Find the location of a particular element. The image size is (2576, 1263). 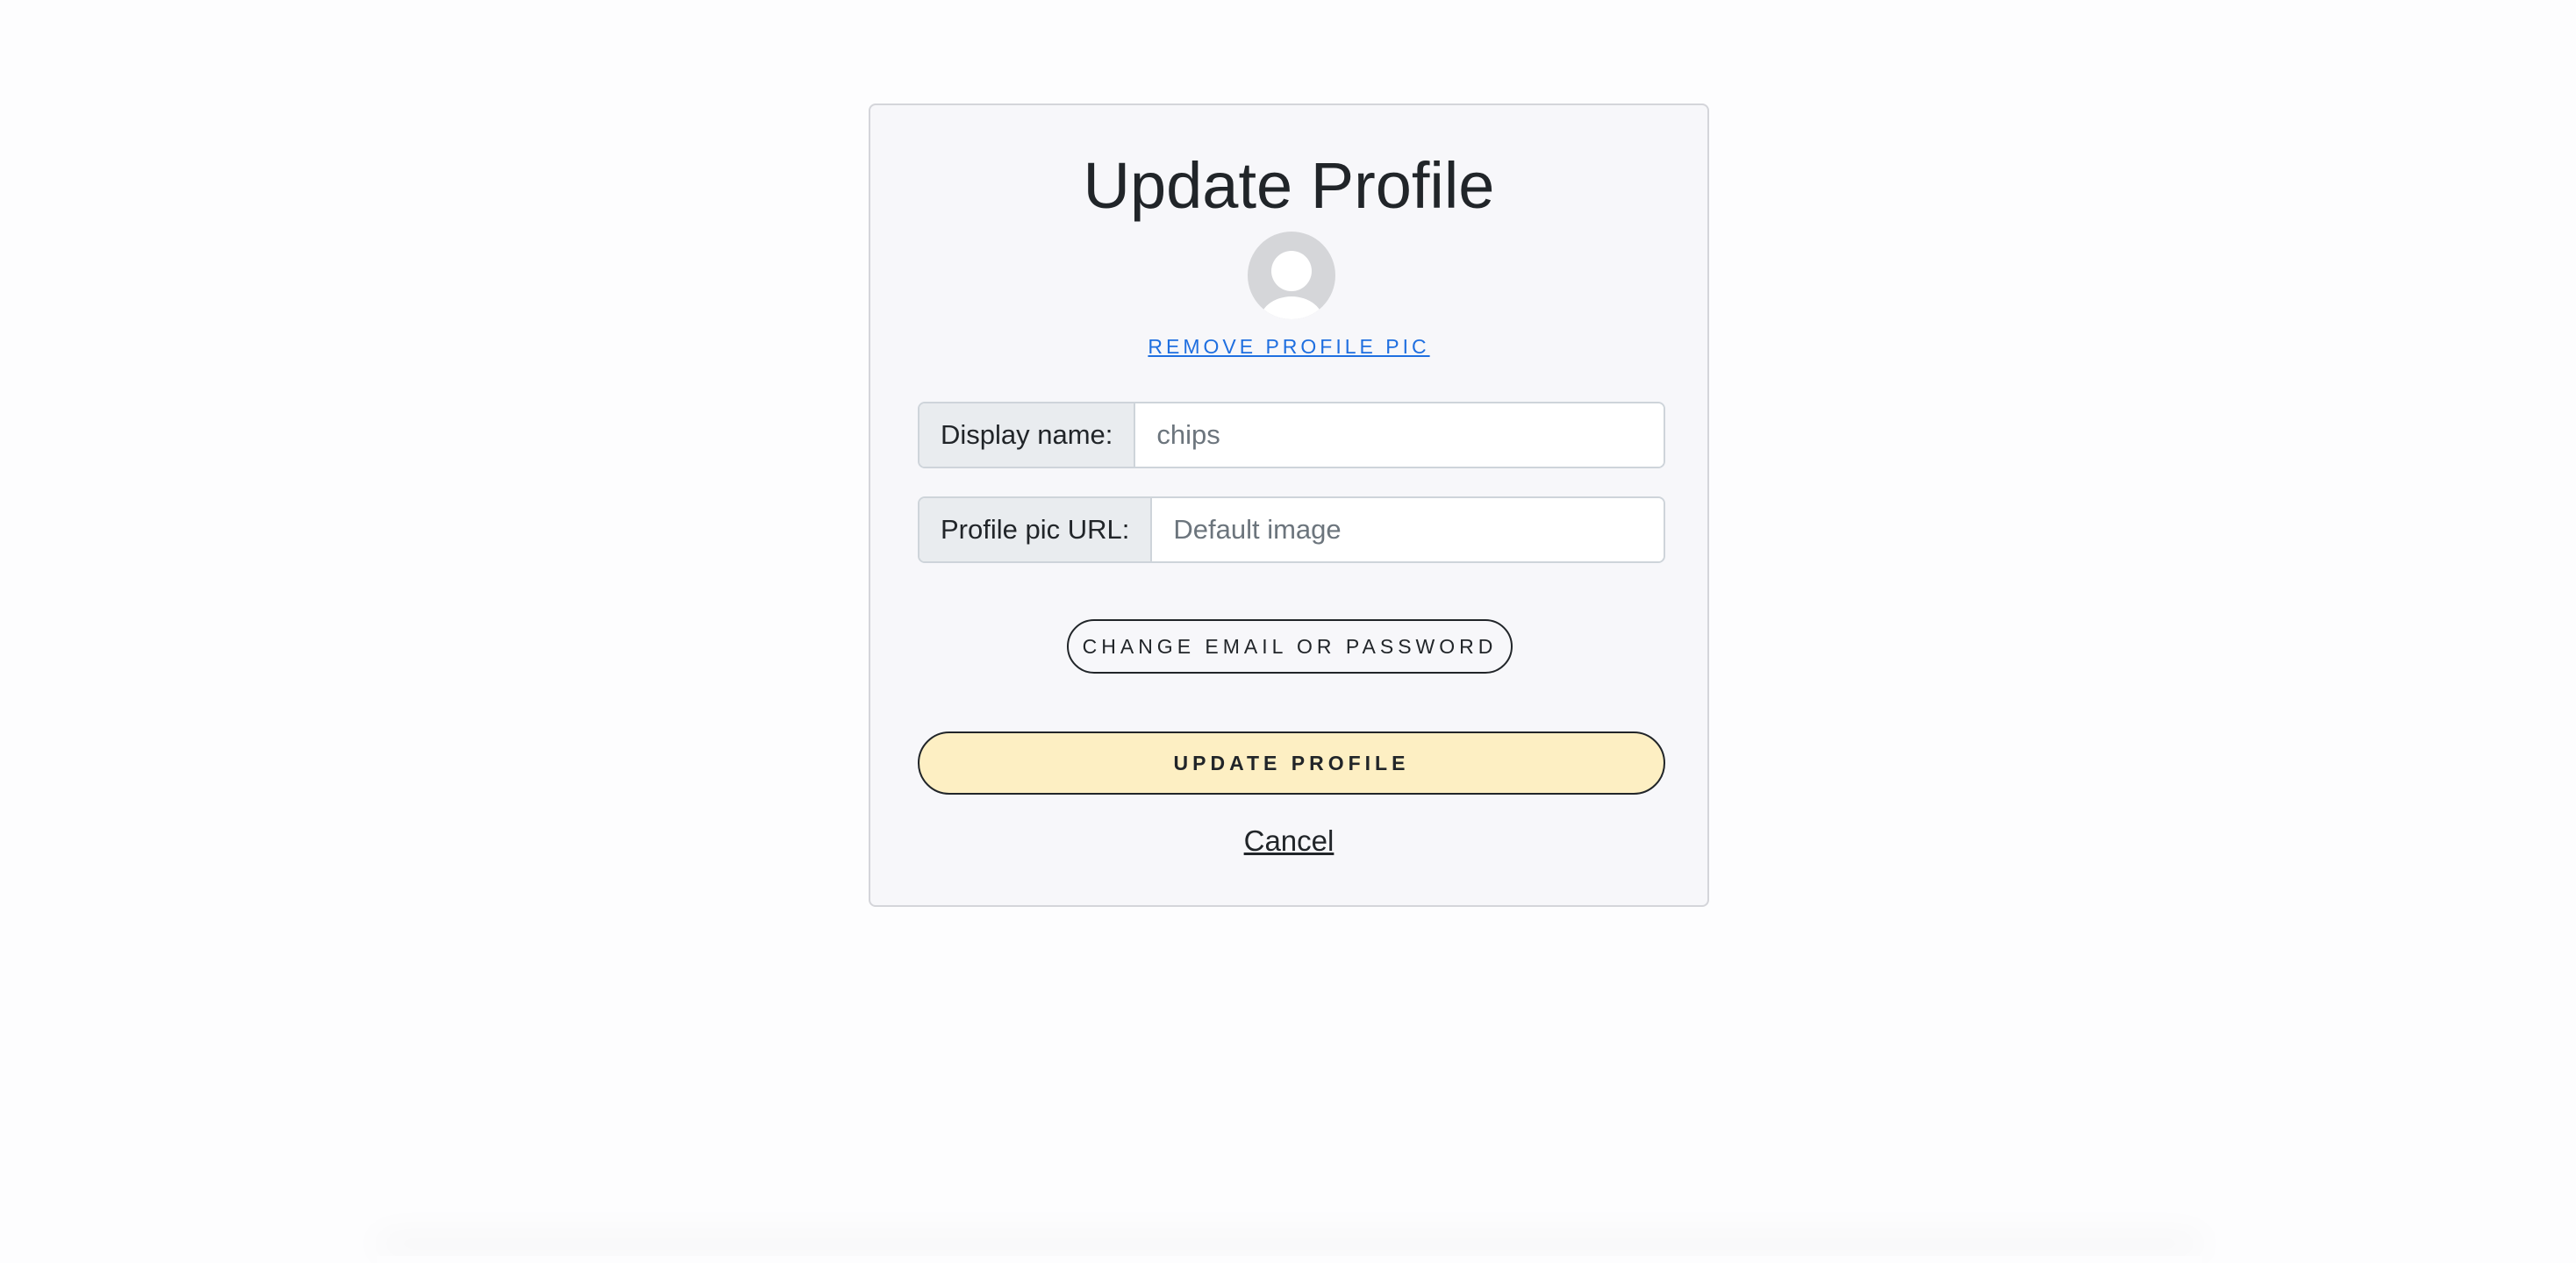

profile-pic-url-label: Profile pic URL: is located at coordinates (1036, 529).